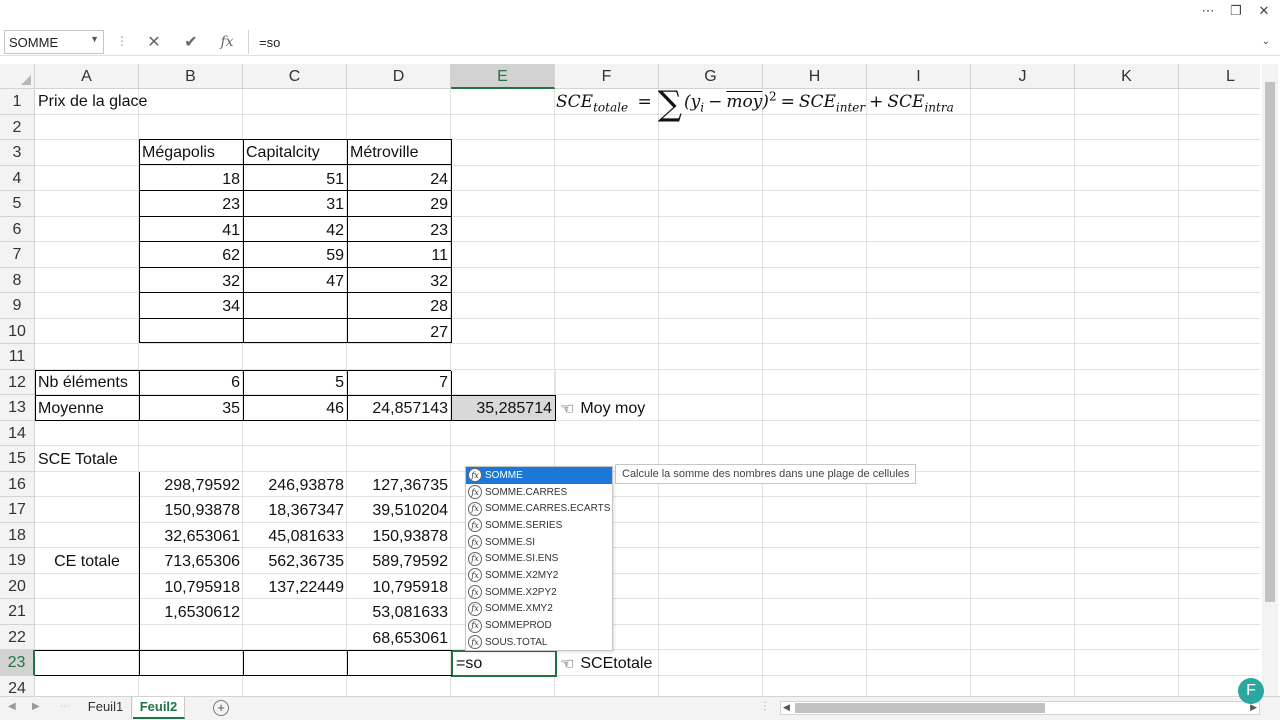 Image resolution: width=1280 pixels, height=720 pixels. I want to click on row-header-3: 3, so click(17, 153).